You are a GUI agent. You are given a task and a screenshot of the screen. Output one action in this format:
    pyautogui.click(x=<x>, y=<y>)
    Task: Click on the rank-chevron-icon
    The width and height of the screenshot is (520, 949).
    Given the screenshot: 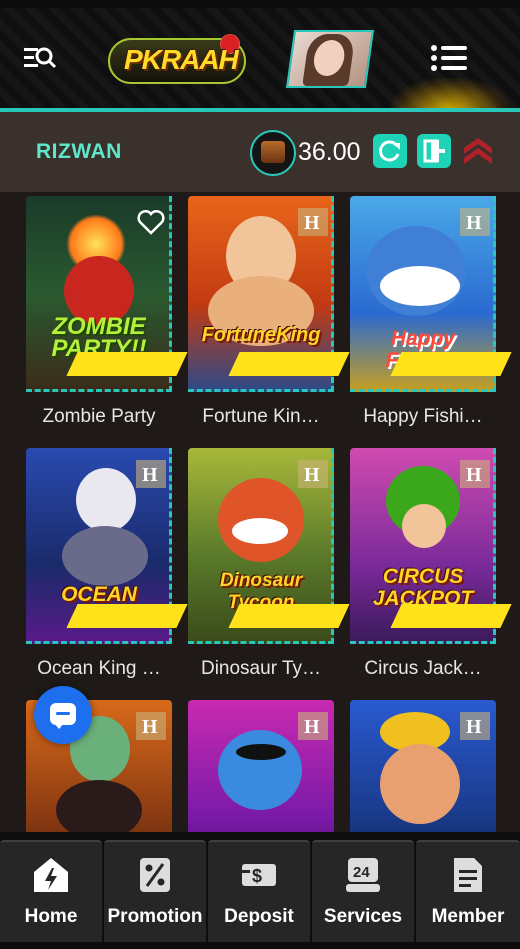 What is the action you would take?
    pyautogui.click(x=478, y=151)
    